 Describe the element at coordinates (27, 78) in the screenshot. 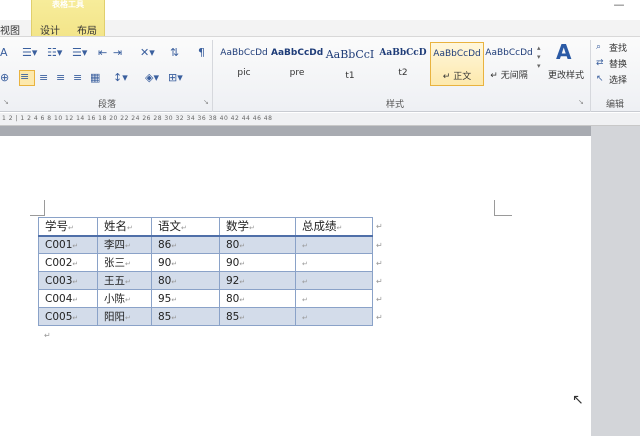

I see `align-left-icon: ≡` at that location.